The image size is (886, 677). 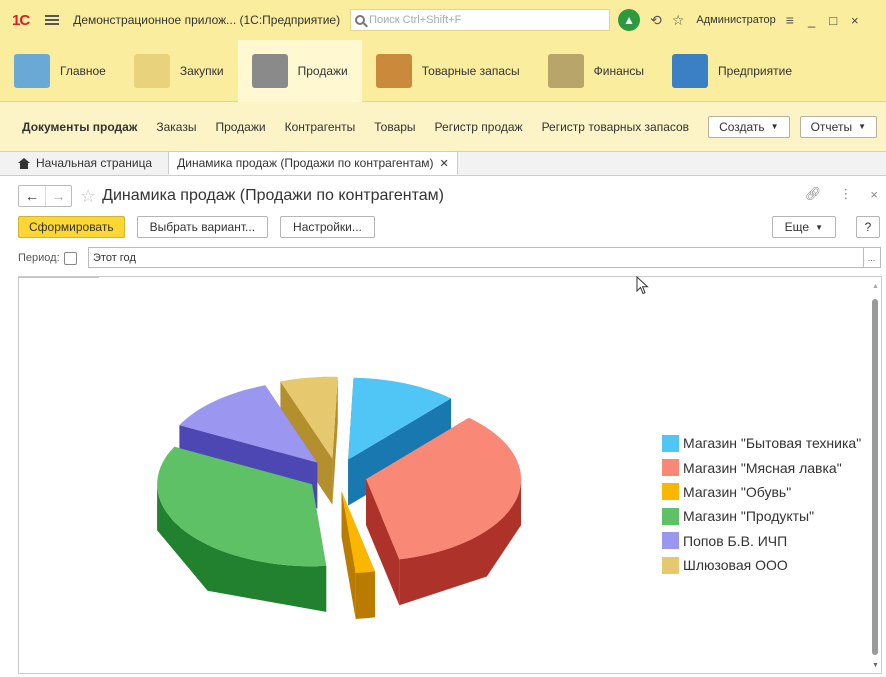 I want to click on period-field: Этот год, so click(x=476, y=257).